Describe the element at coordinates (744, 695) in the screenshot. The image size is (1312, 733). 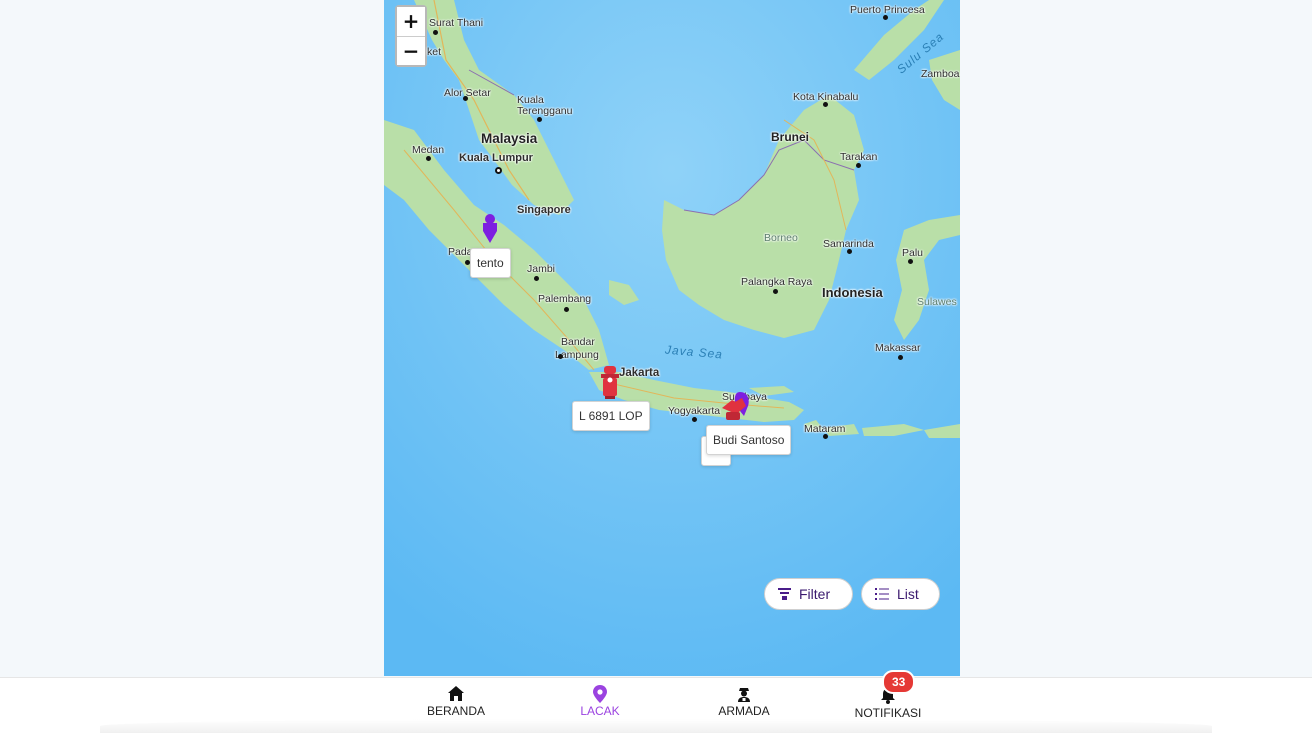
I see `driver-icon` at that location.